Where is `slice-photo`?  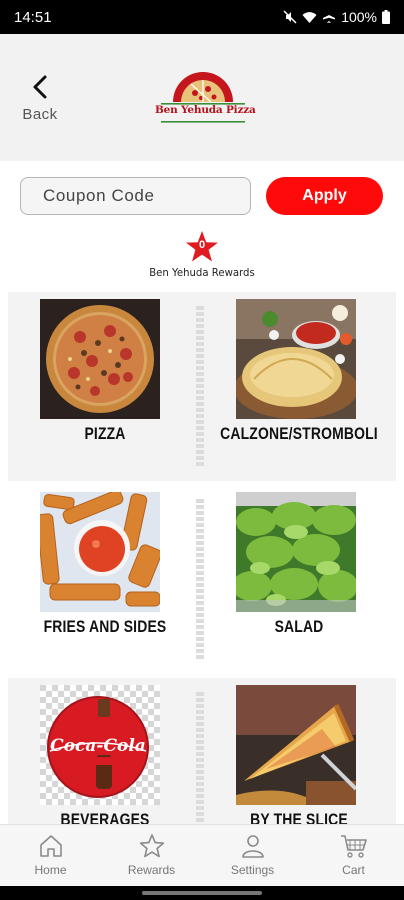 slice-photo is located at coordinates (296, 745).